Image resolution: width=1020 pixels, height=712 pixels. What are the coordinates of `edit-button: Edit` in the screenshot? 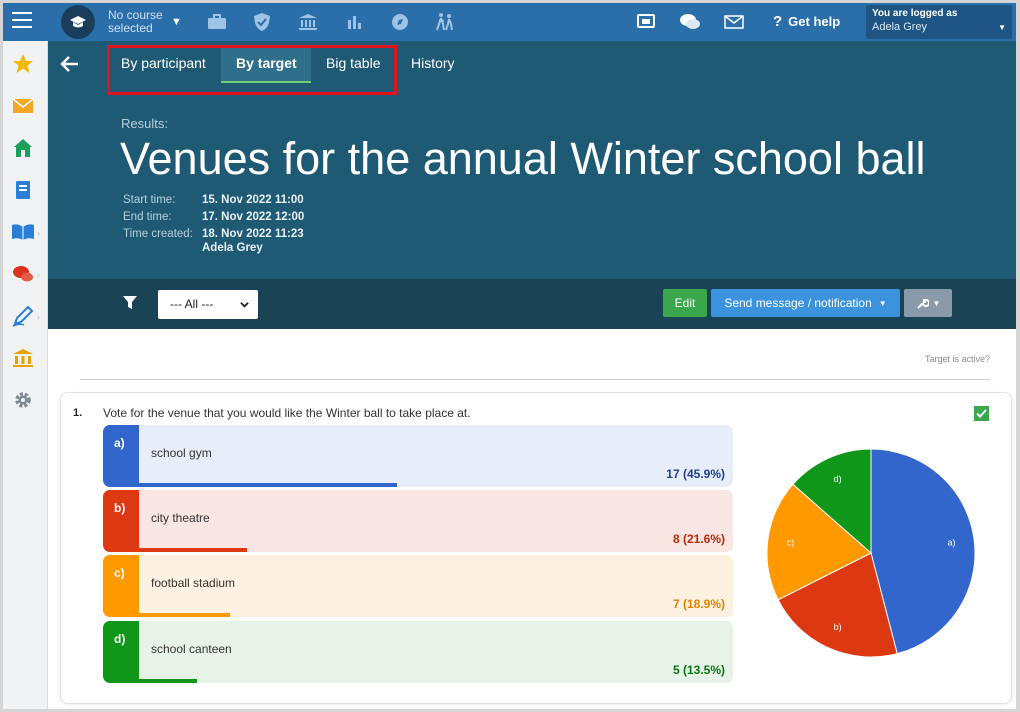 It's located at (685, 303).